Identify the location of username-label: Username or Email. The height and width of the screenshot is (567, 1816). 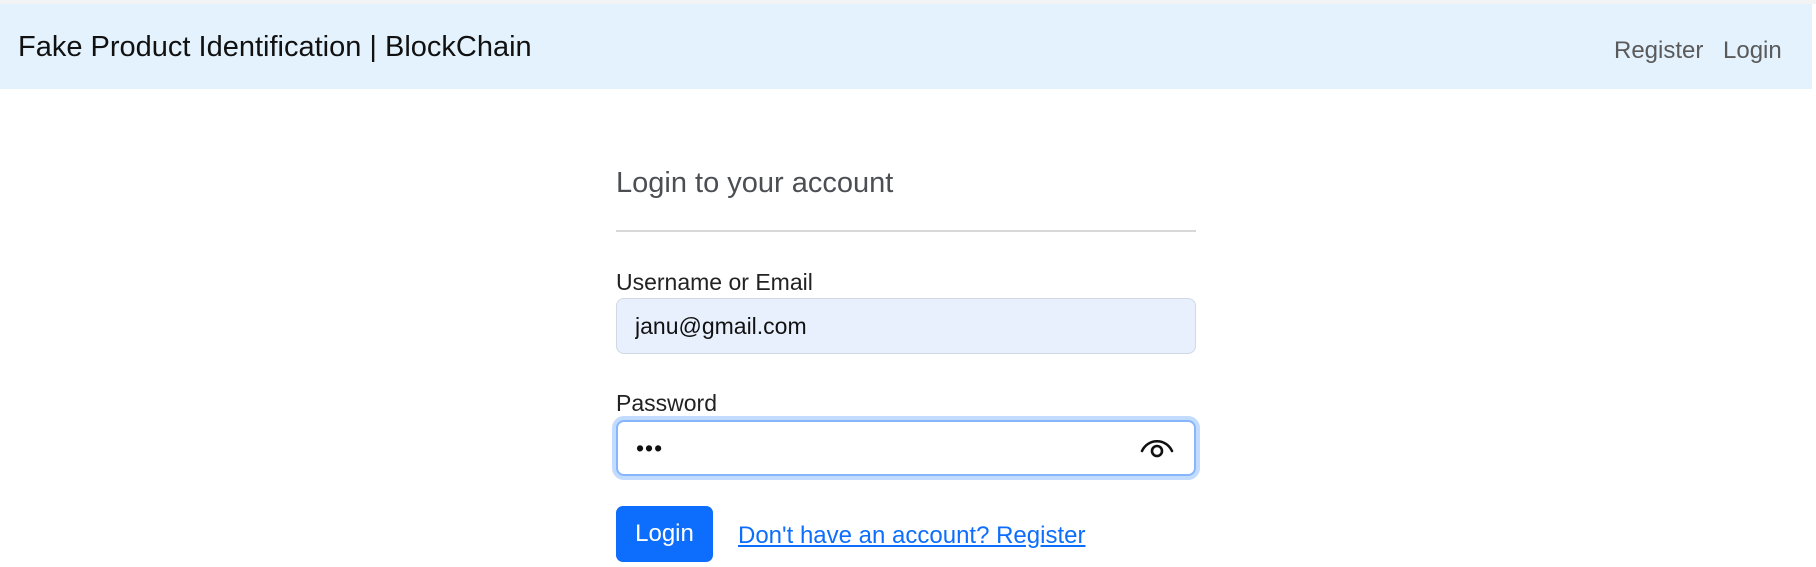
(714, 282).